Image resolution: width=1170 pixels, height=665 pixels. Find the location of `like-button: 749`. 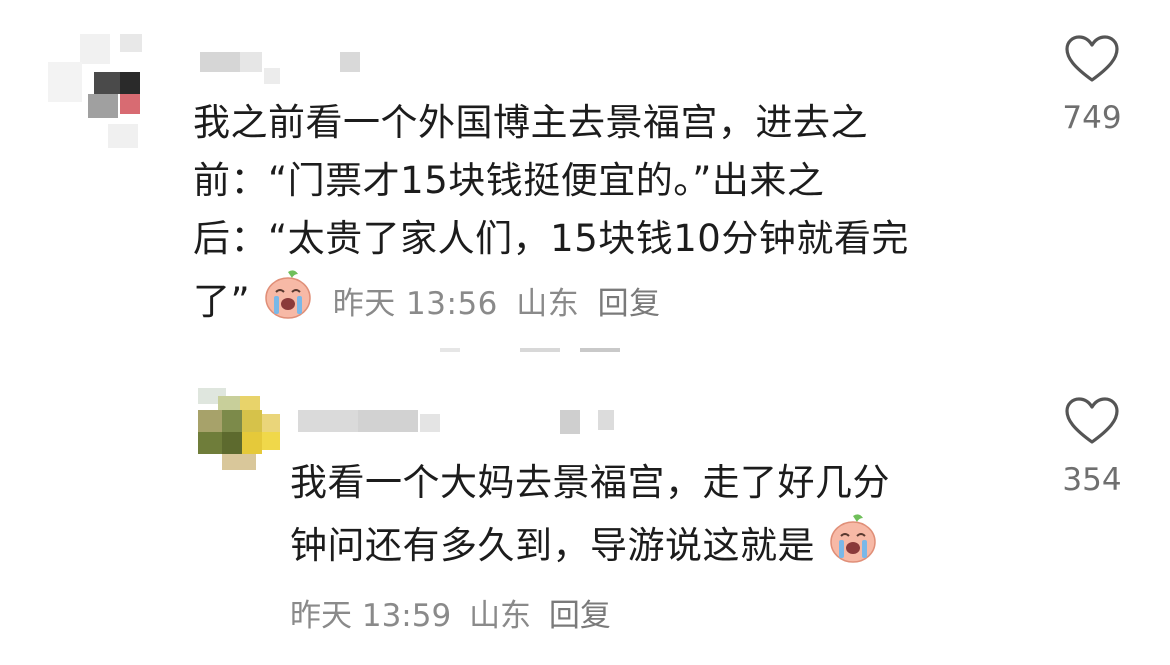

like-button: 749 is located at coordinates (1092, 89).